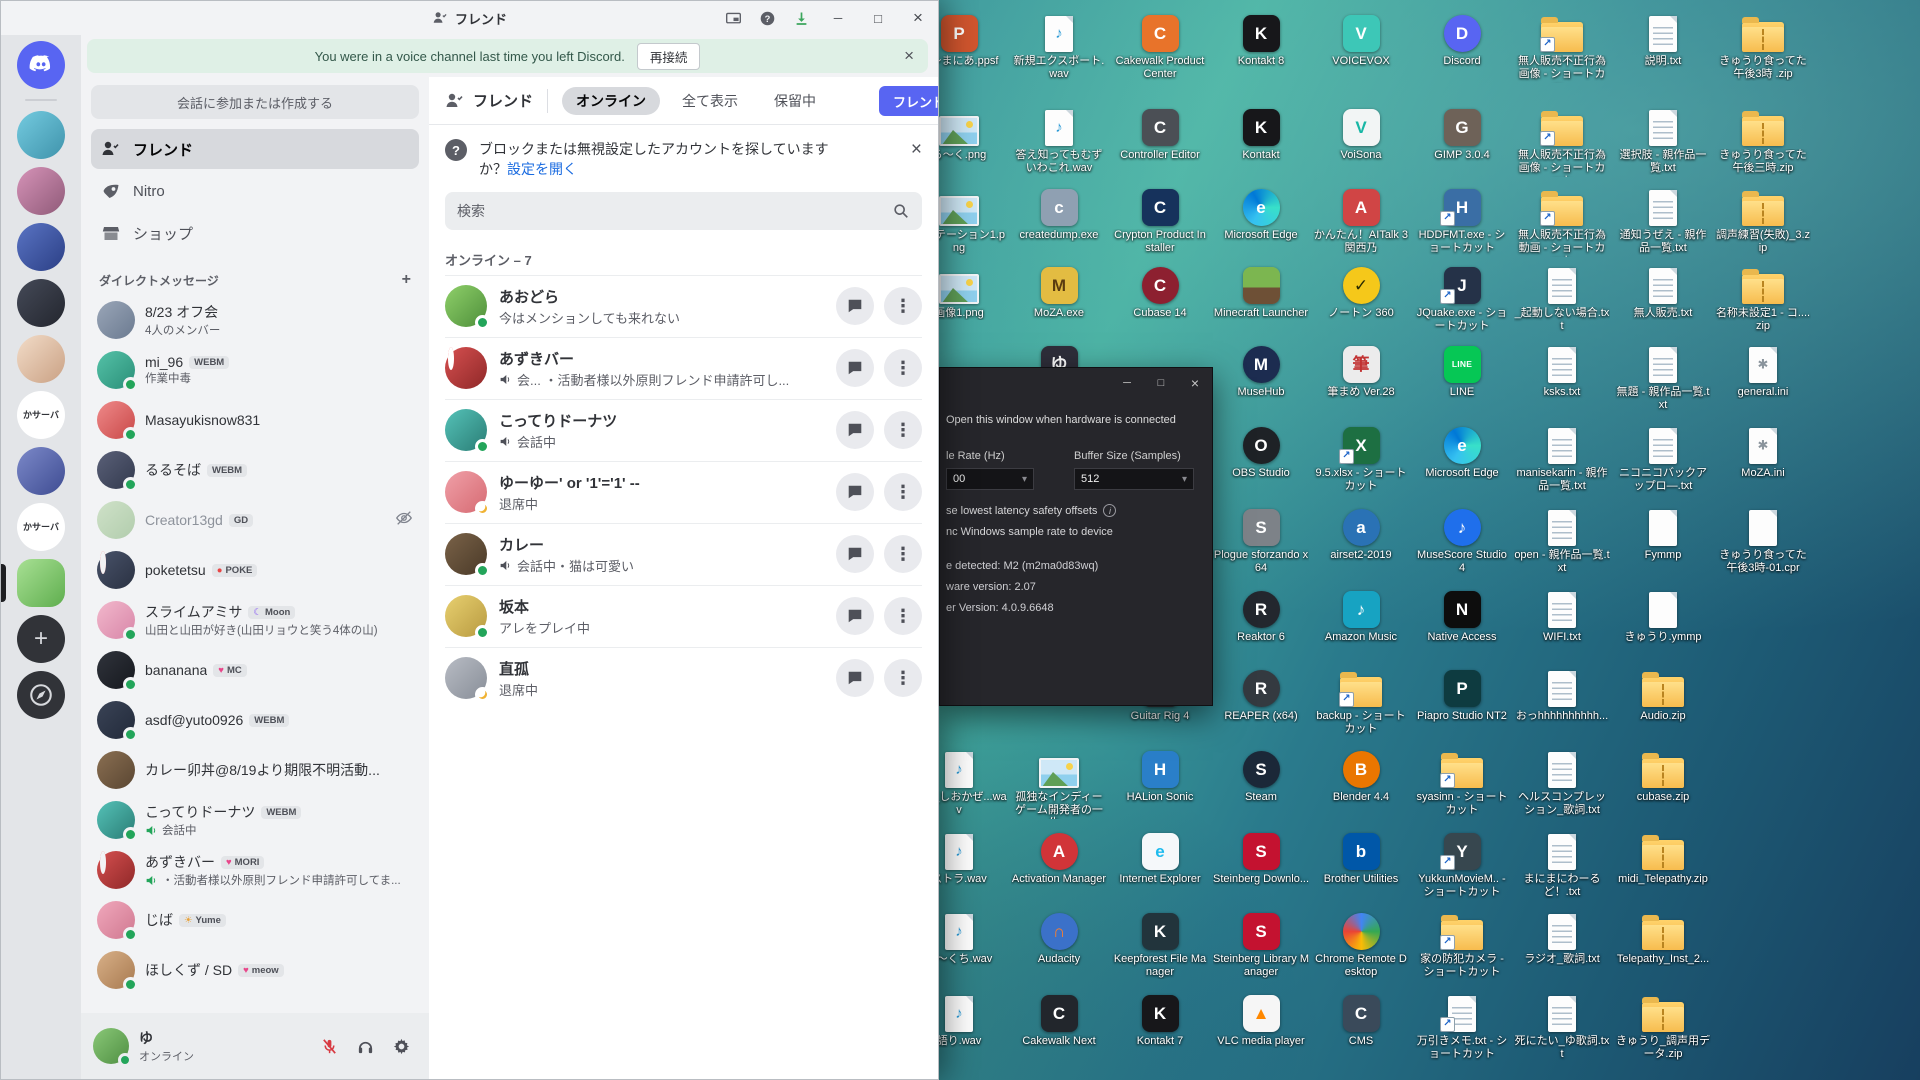 The image size is (1920, 1080). What do you see at coordinates (668, 56) in the screenshot?
I see `reconnect-button: 再接続` at bounding box center [668, 56].